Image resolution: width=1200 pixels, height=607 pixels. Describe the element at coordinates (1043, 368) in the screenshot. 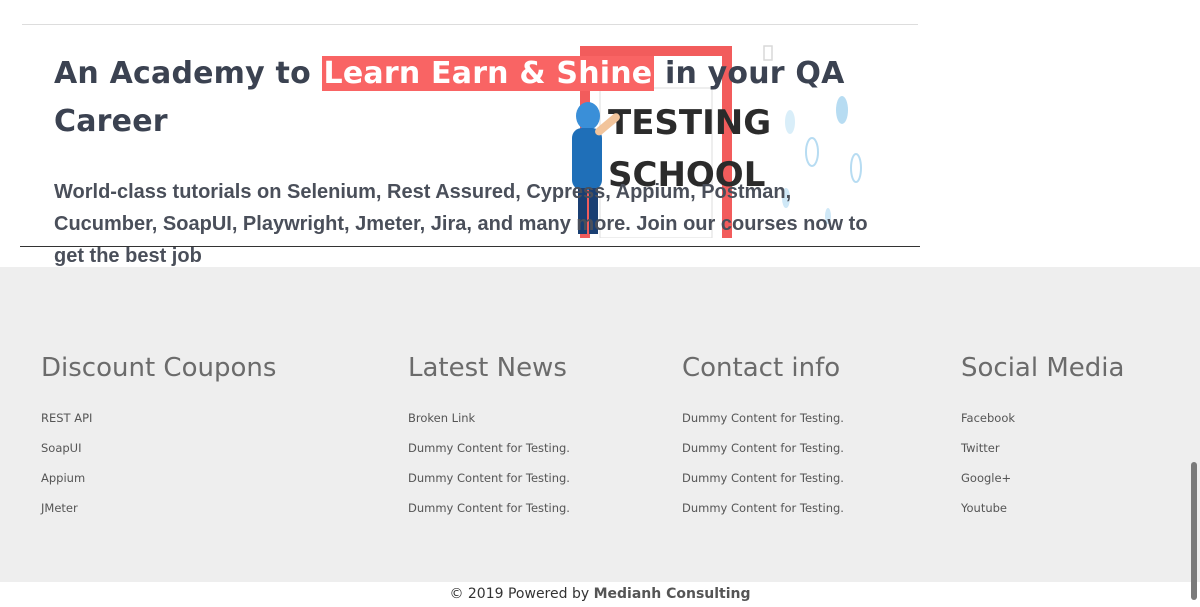

I see `footer-heading-social-media: Social Media` at that location.